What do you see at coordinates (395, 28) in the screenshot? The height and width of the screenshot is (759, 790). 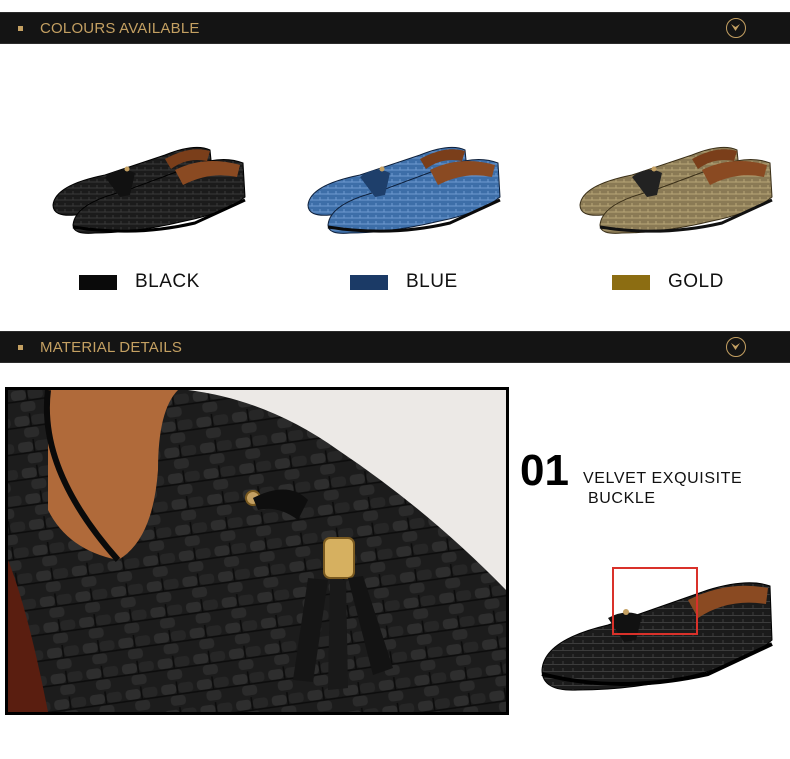 I see `colours-available-banner: COLOURS AVAILABLE` at bounding box center [395, 28].